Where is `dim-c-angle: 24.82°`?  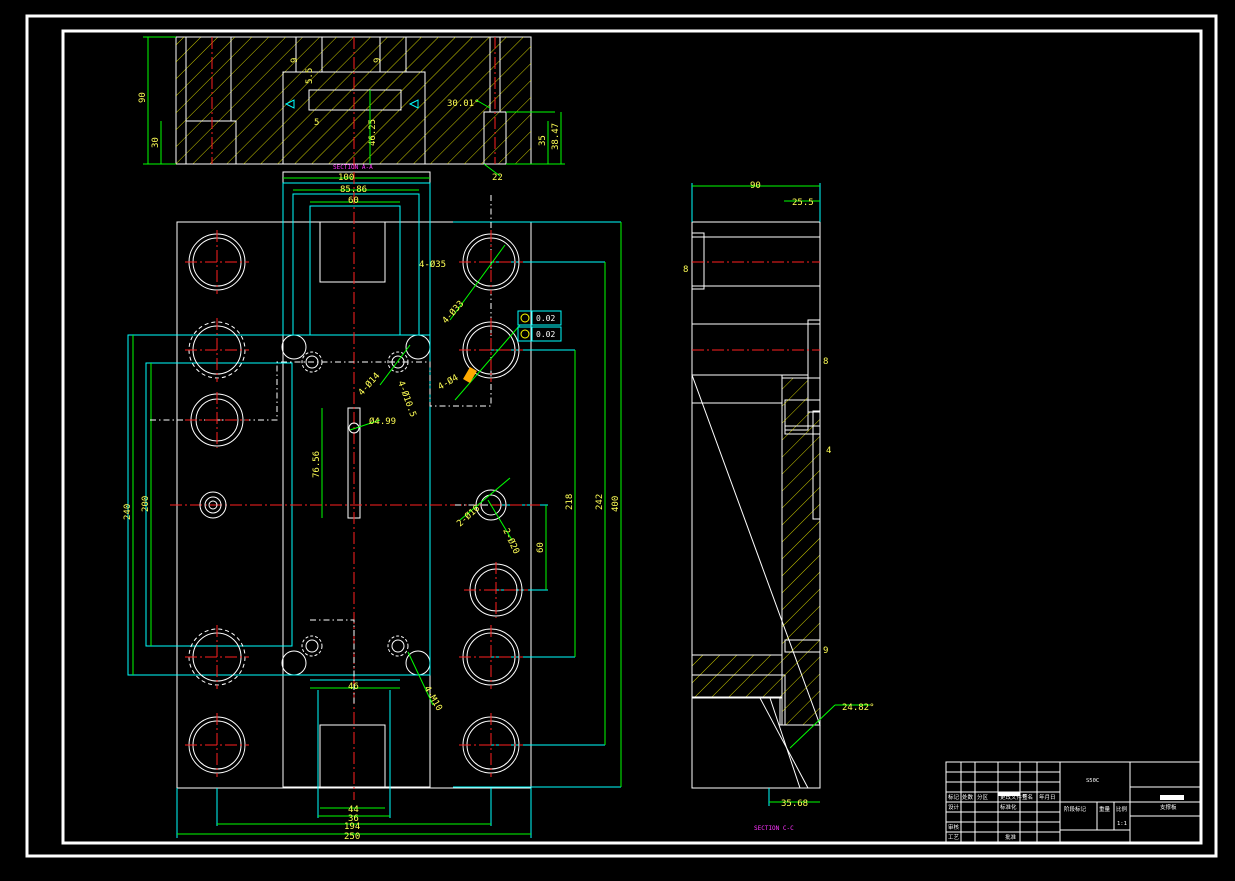 dim-c-angle: 24.82° is located at coordinates (858, 708).